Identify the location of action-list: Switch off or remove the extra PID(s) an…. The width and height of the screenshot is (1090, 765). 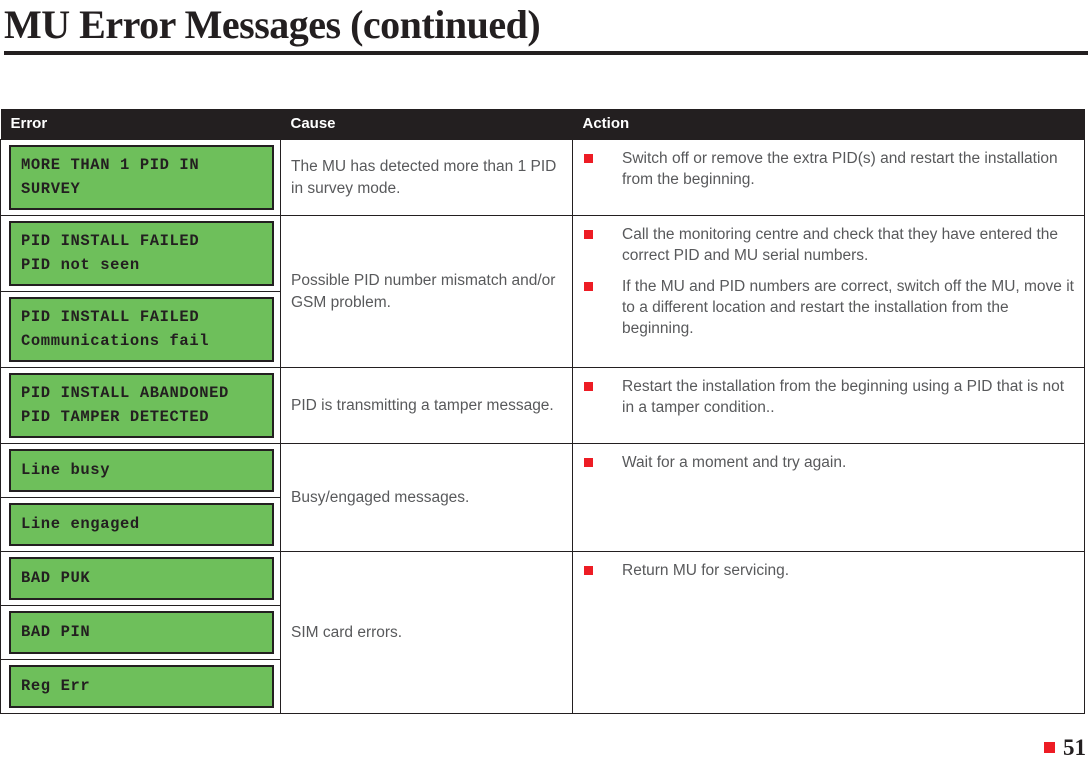
(823, 169).